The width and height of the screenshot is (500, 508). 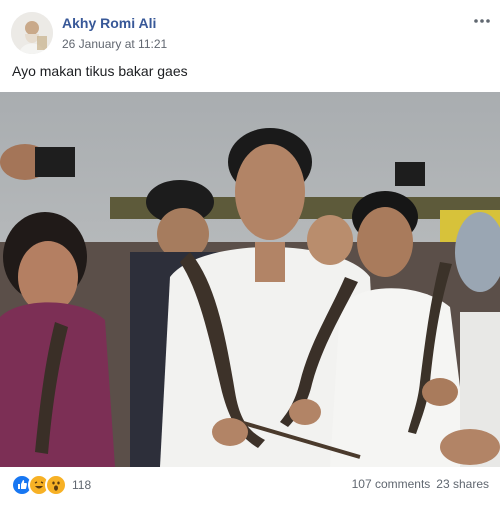 What do you see at coordinates (462, 484) in the screenshot?
I see `shares-count-link: 23 shares` at bounding box center [462, 484].